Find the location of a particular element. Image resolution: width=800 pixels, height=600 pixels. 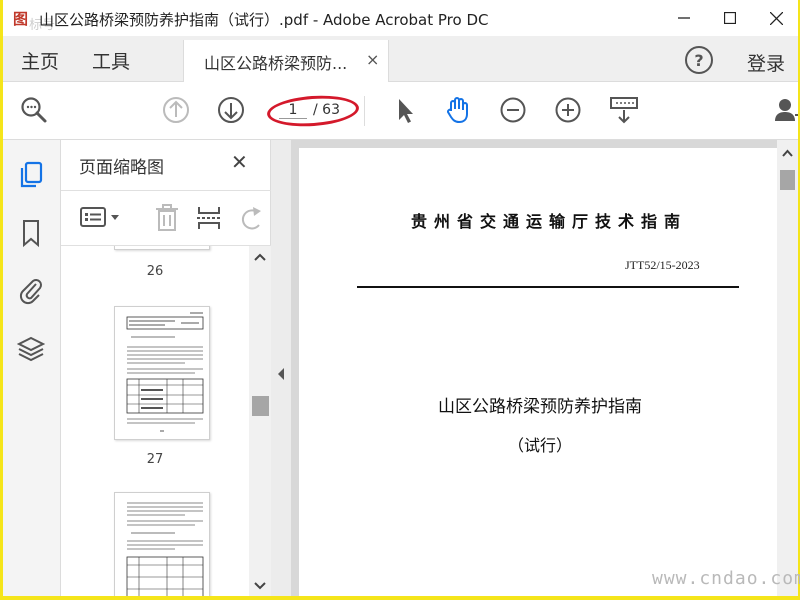

insert-page-button is located at coordinates (209, 218).